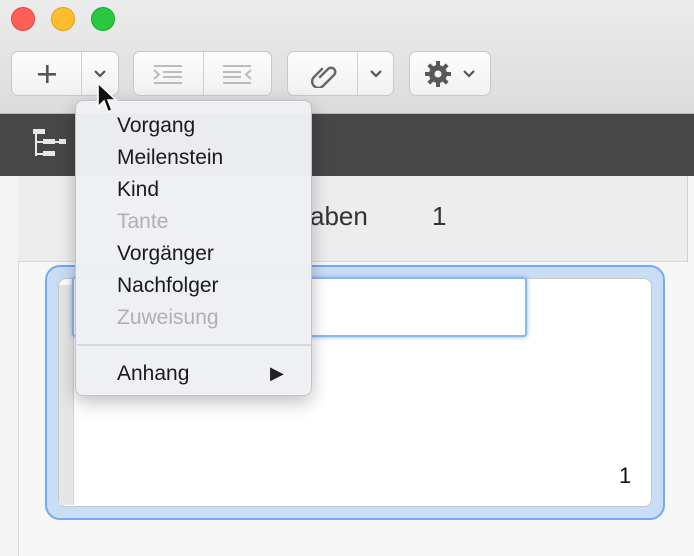 Image resolution: width=694 pixels, height=556 pixels. Describe the element at coordinates (323, 77) in the screenshot. I see `paperclip-icon` at that location.